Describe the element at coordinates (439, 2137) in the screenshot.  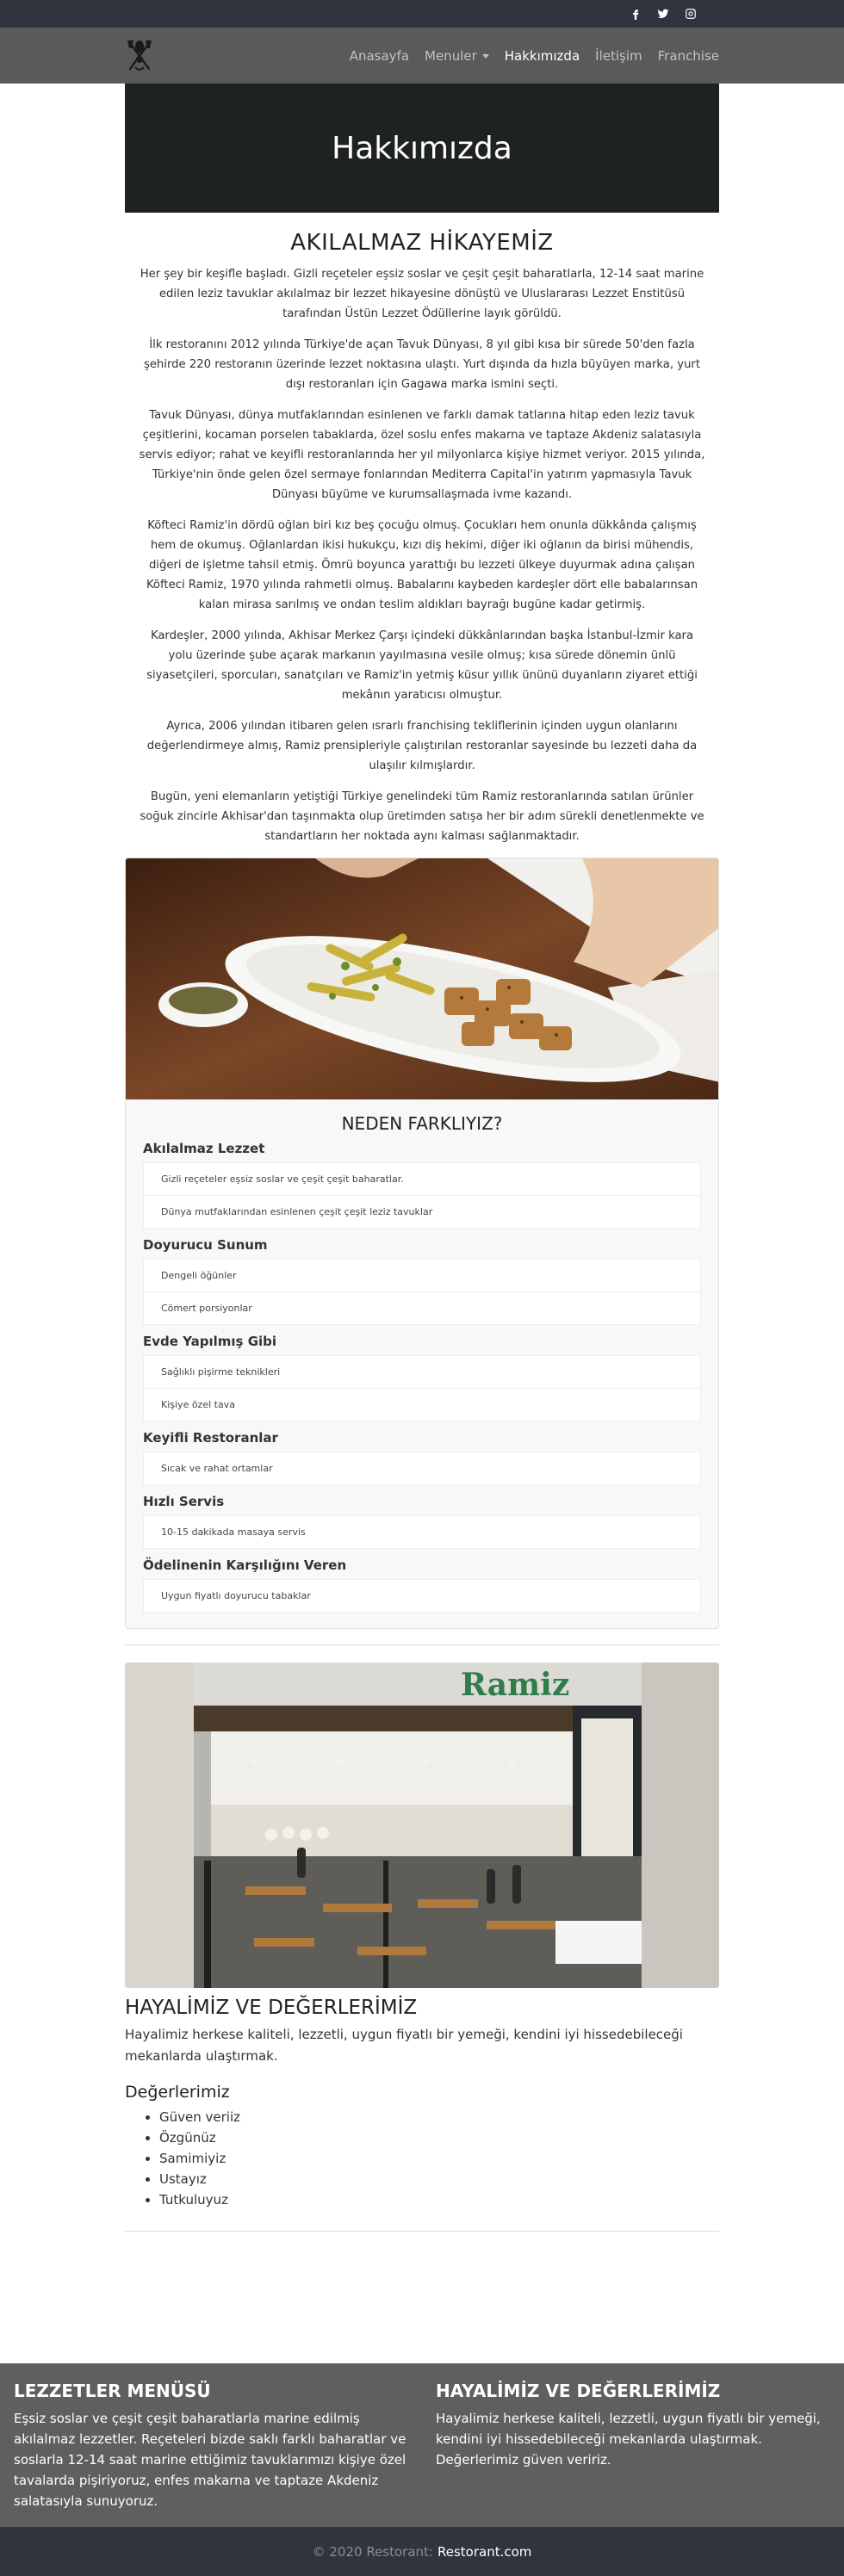
I see `list-item: Özgünüz` at that location.